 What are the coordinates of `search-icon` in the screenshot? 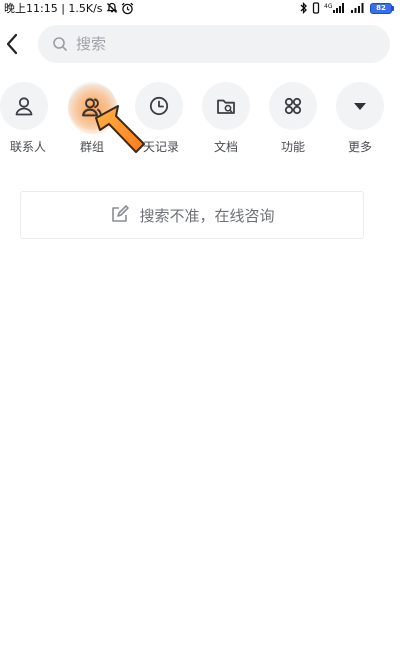 It's located at (60, 44).